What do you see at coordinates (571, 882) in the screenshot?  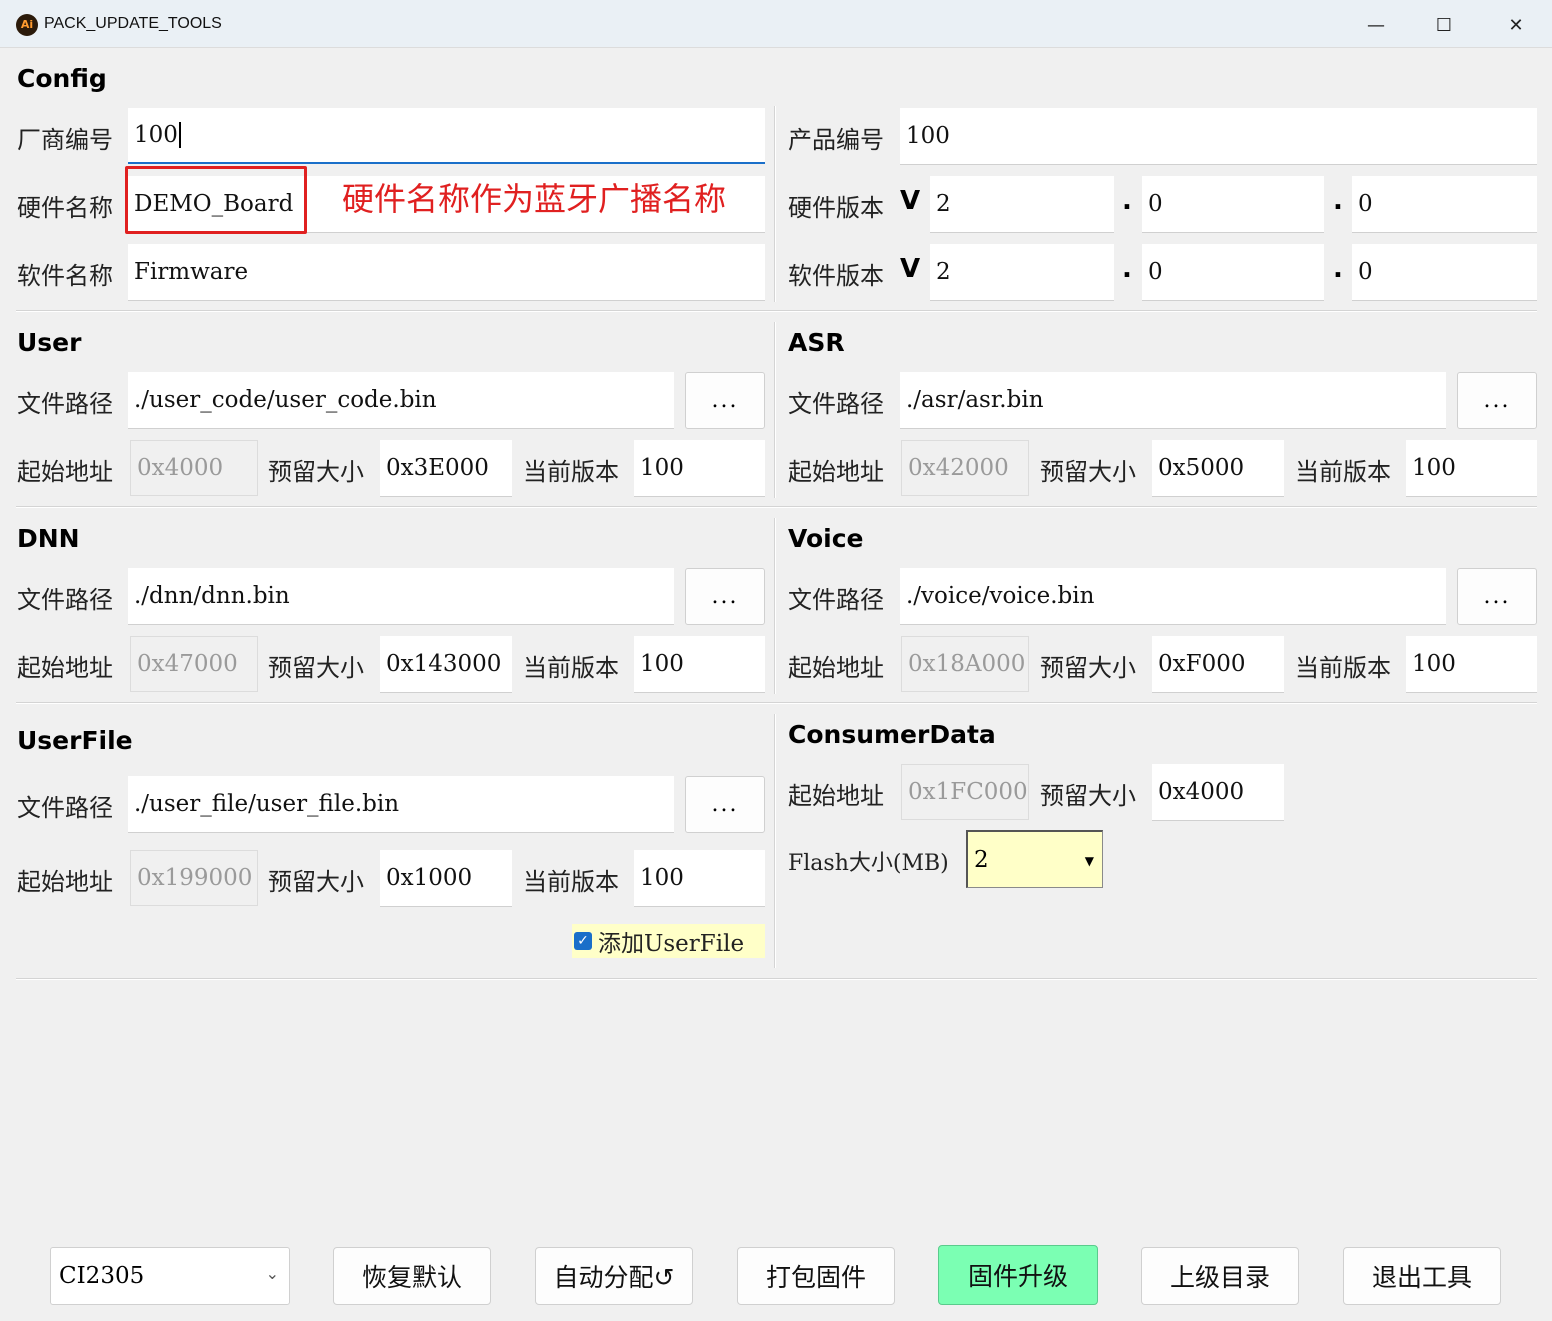 I see `userfile-version-label: 当前版本` at bounding box center [571, 882].